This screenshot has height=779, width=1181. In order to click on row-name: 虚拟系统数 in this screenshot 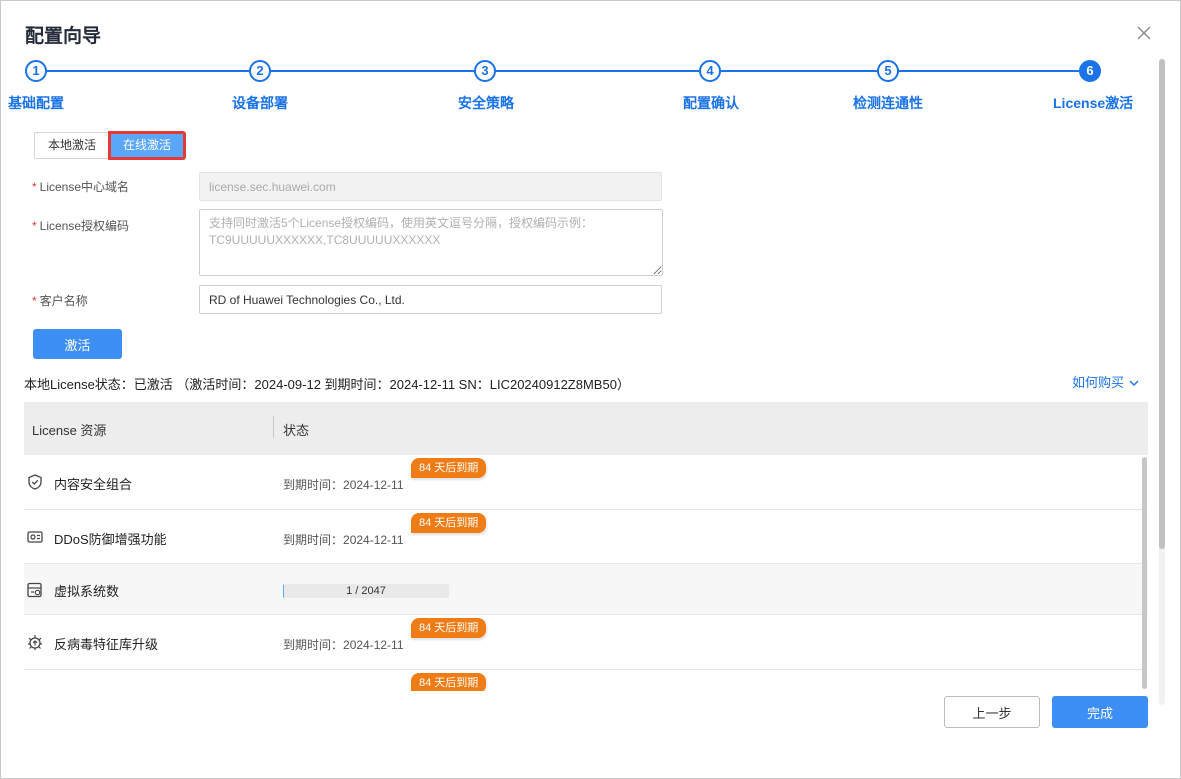, I will do `click(87, 591)`.